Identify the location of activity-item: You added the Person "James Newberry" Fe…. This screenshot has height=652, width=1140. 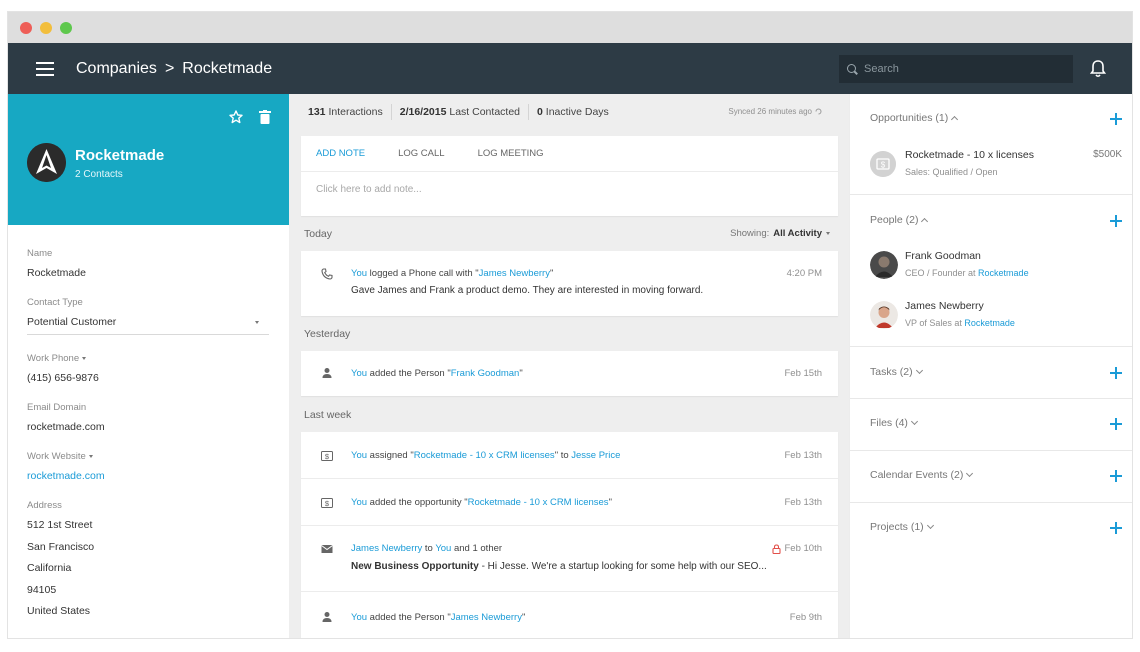
(569, 615).